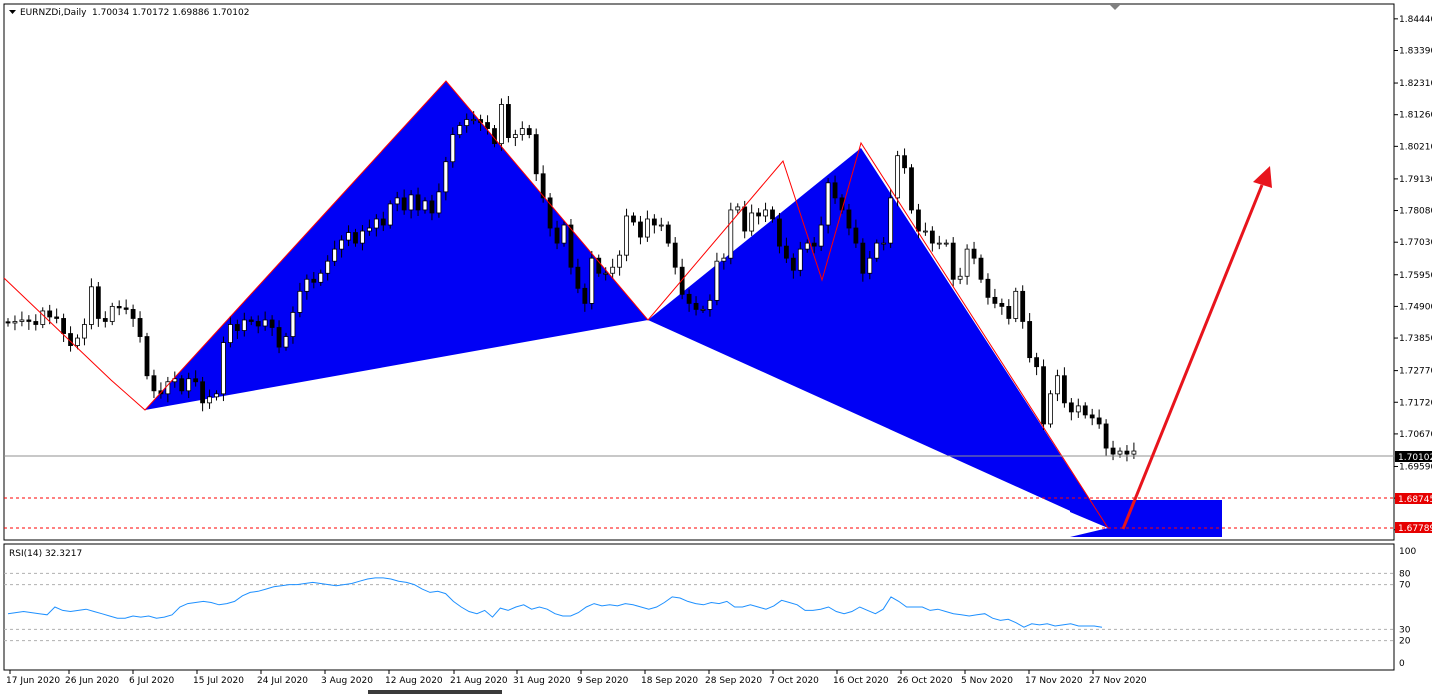 The width and height of the screenshot is (1432, 694). I want to click on date-tick-label: 18 Sep 2020, so click(669, 681).